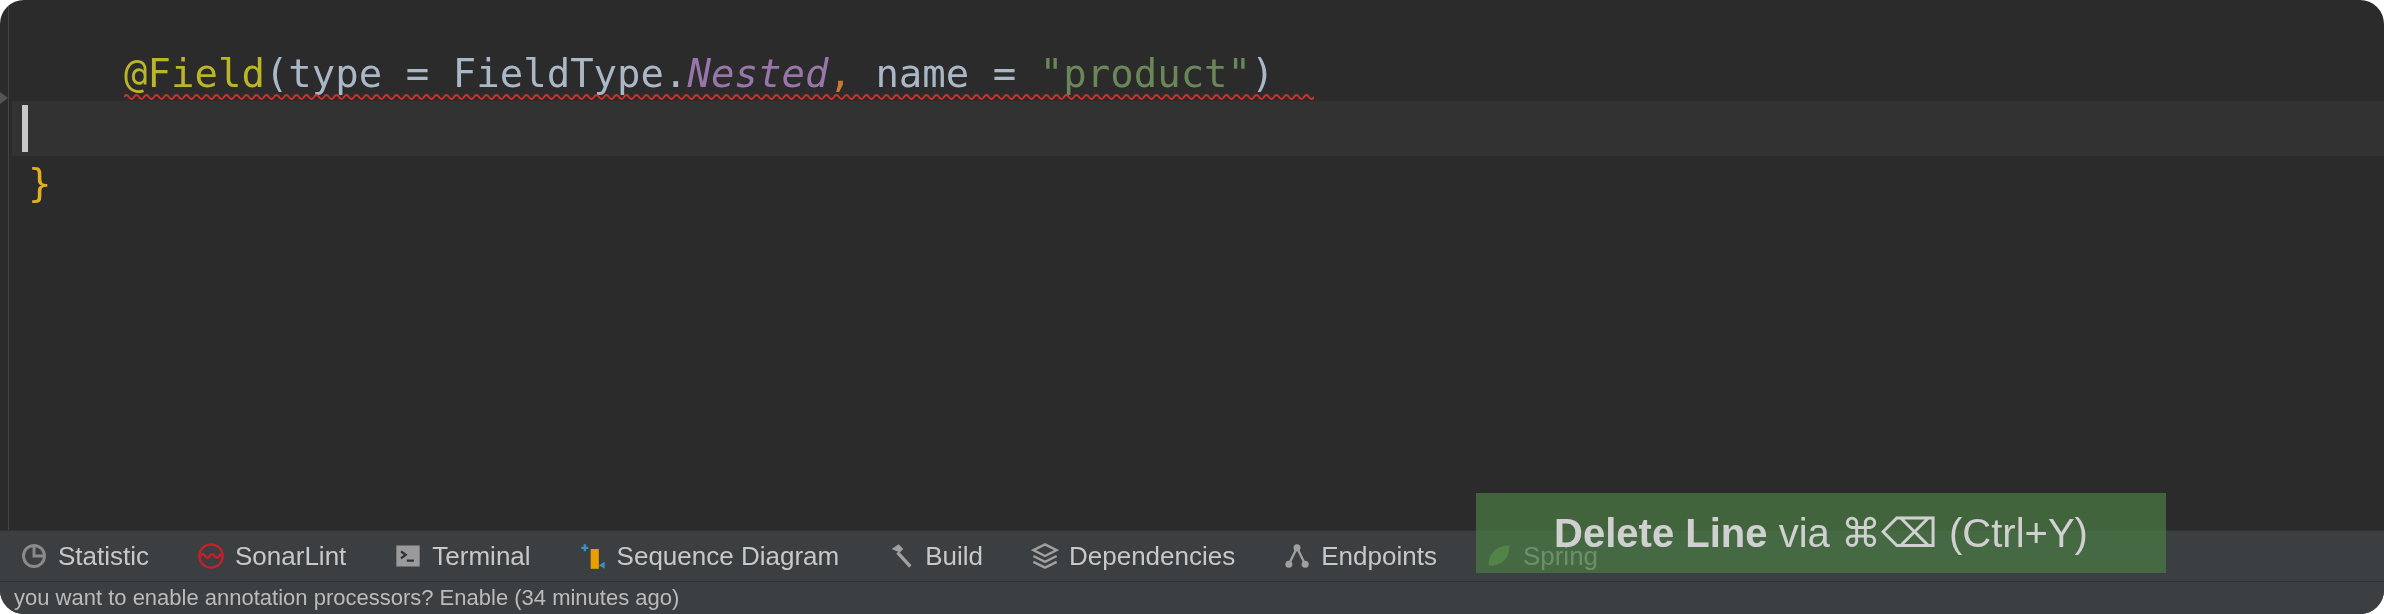 This screenshot has height=614, width=2384. I want to click on tool-window-button: Endpoints, so click(1360, 556).